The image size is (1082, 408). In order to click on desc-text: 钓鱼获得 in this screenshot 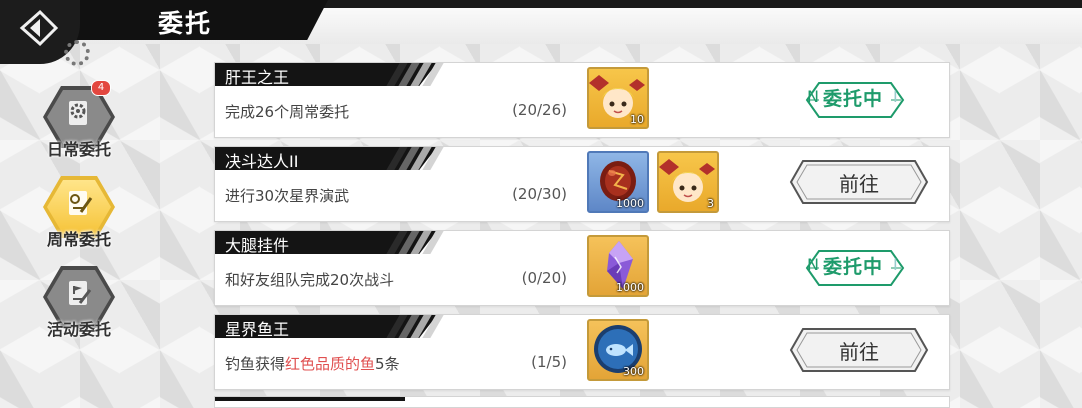, I will do `click(255, 364)`.